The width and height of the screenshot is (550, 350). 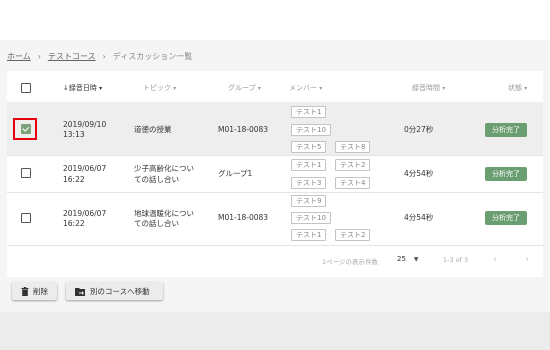 What do you see at coordinates (34, 291) in the screenshot?
I see `delete-button: 削除` at bounding box center [34, 291].